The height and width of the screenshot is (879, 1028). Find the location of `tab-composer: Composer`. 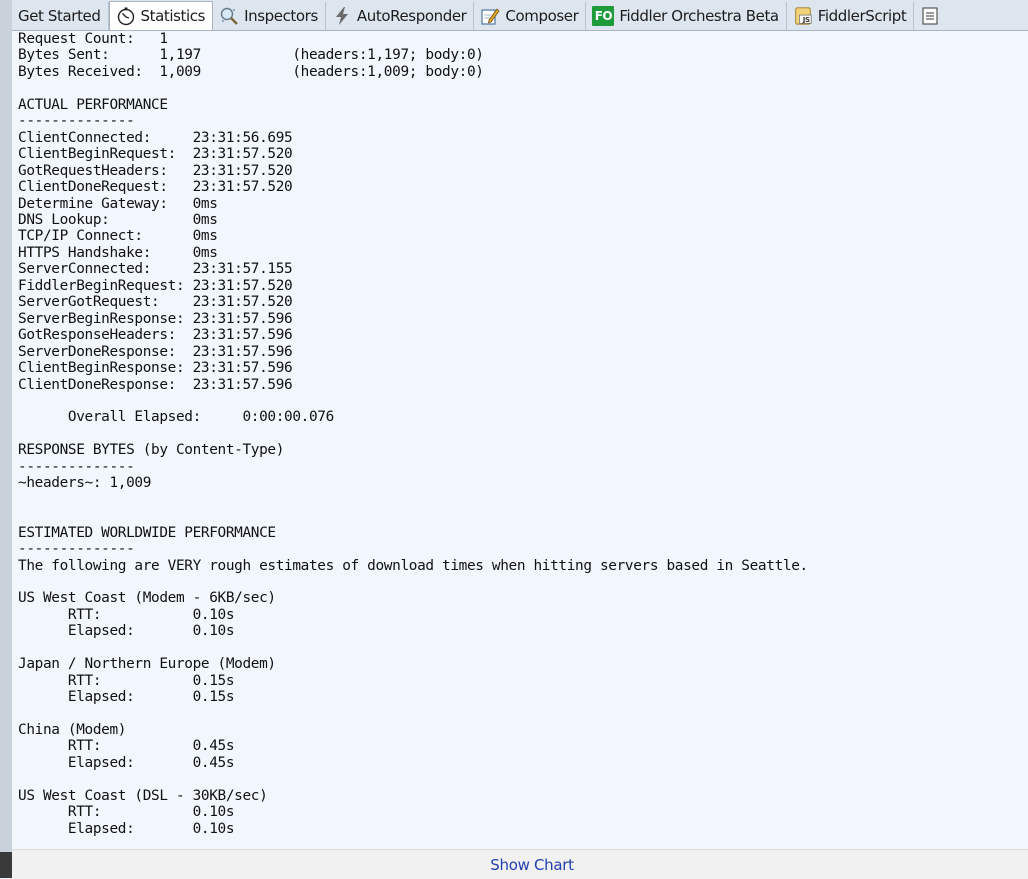

tab-composer: Composer is located at coordinates (530, 16).